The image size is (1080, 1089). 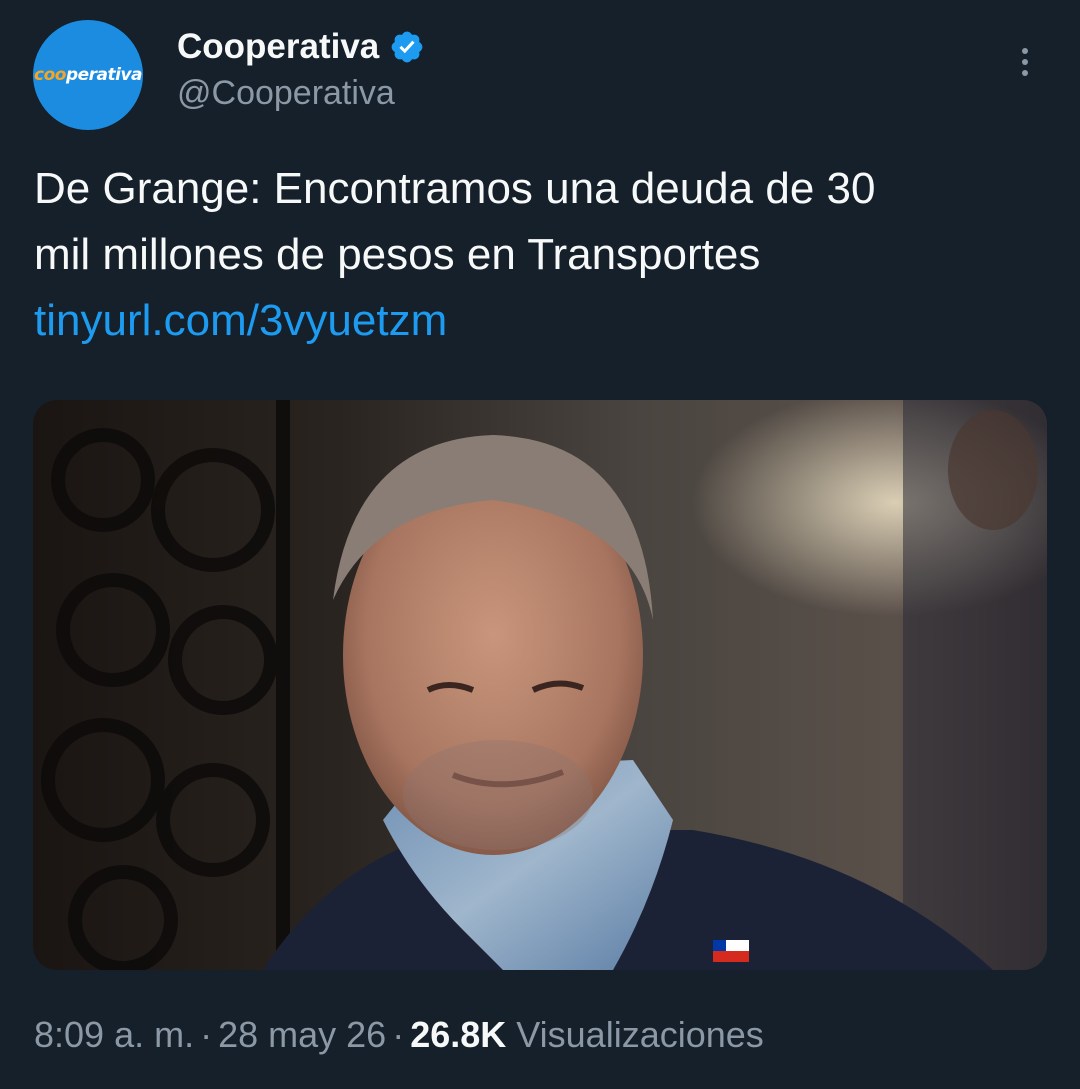 What do you see at coordinates (455, 188) in the screenshot?
I see `tweet-text-line: De Grange: Encontramos una deuda de 30` at bounding box center [455, 188].